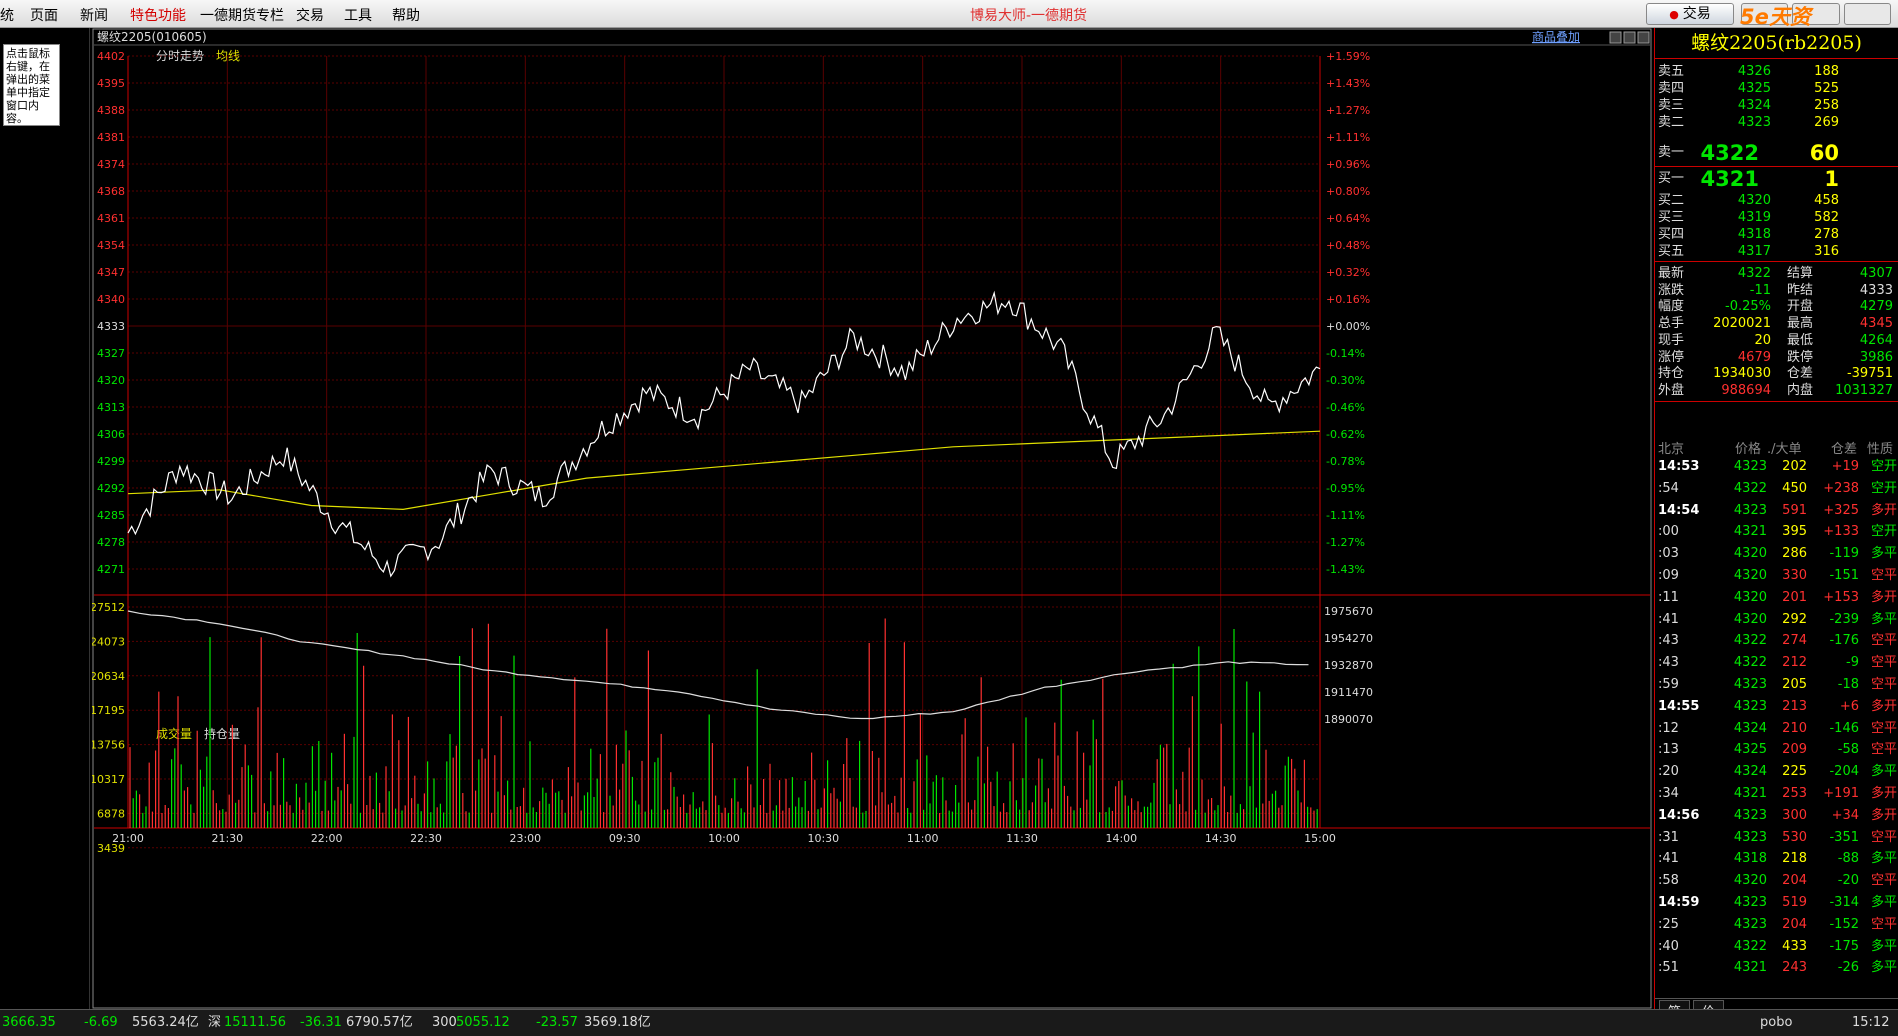 The height and width of the screenshot is (1036, 1898). Describe the element at coordinates (111, 245) in the screenshot. I see `price-tick-label: 4354` at that location.